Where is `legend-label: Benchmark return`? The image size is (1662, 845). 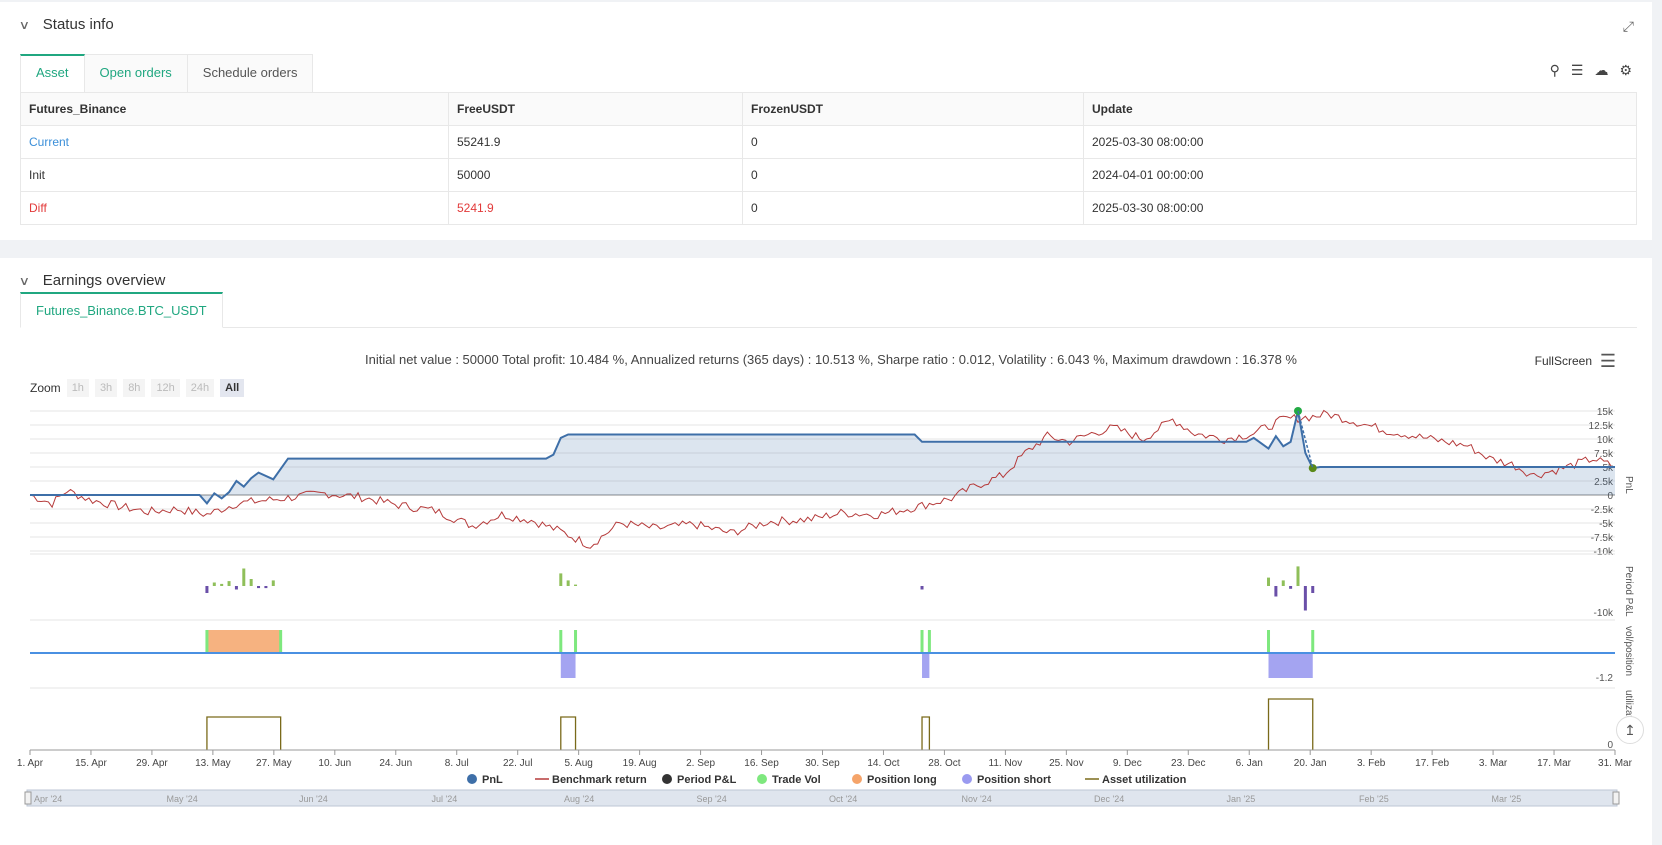 legend-label: Benchmark return is located at coordinates (599, 780).